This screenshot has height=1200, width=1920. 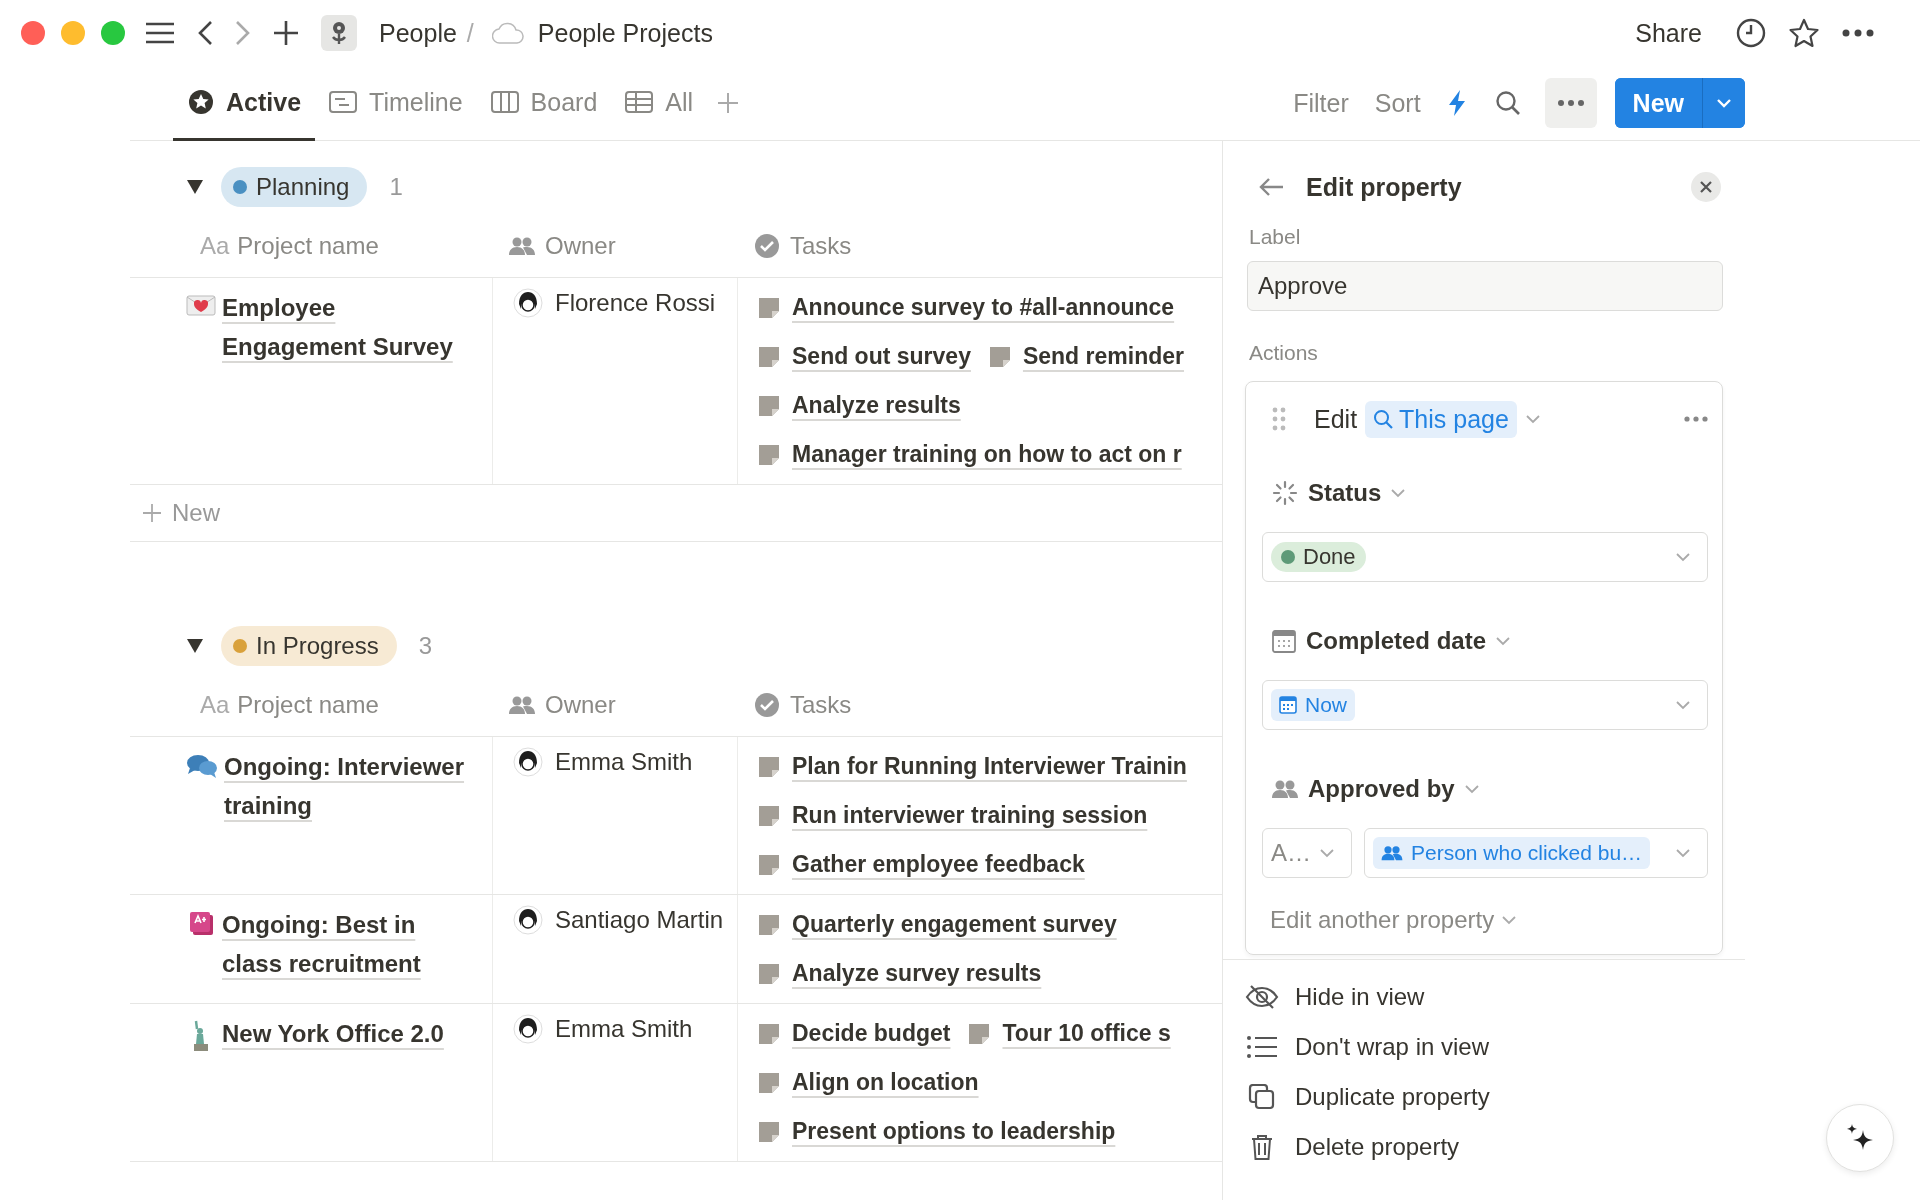 I want to click on task-link: Decide budget, so click(x=871, y=1033).